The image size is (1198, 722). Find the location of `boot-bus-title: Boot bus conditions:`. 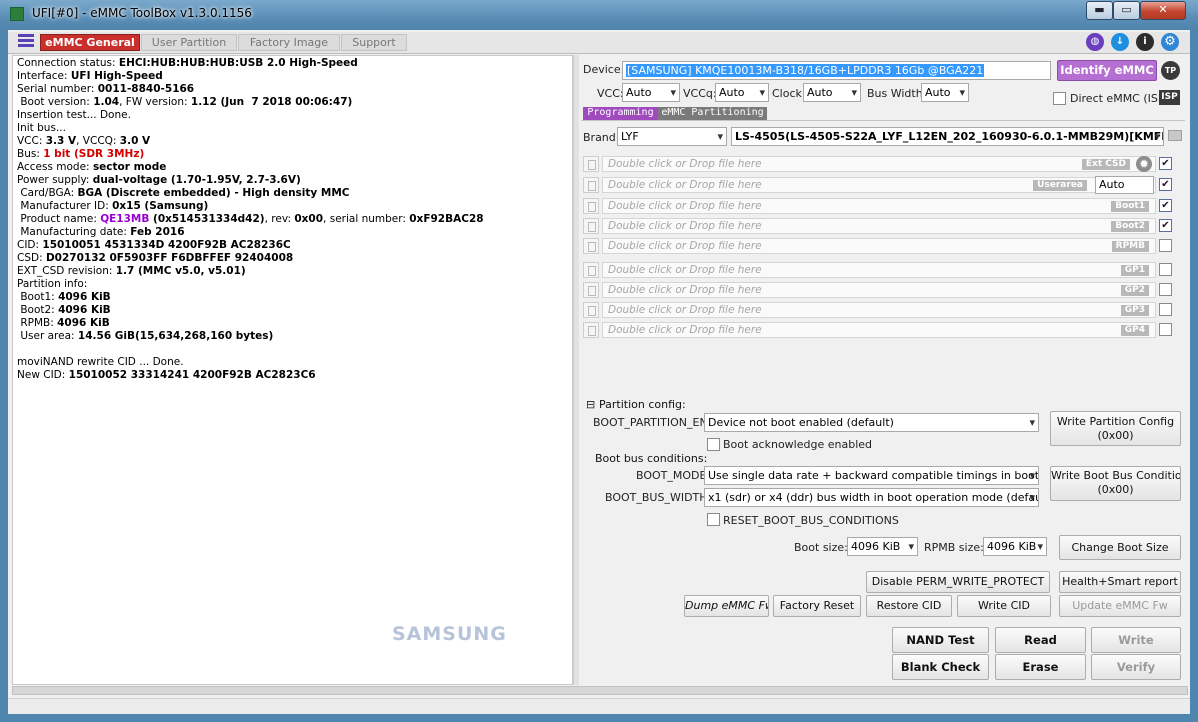

boot-bus-title: Boot bus conditions: is located at coordinates (651, 458).